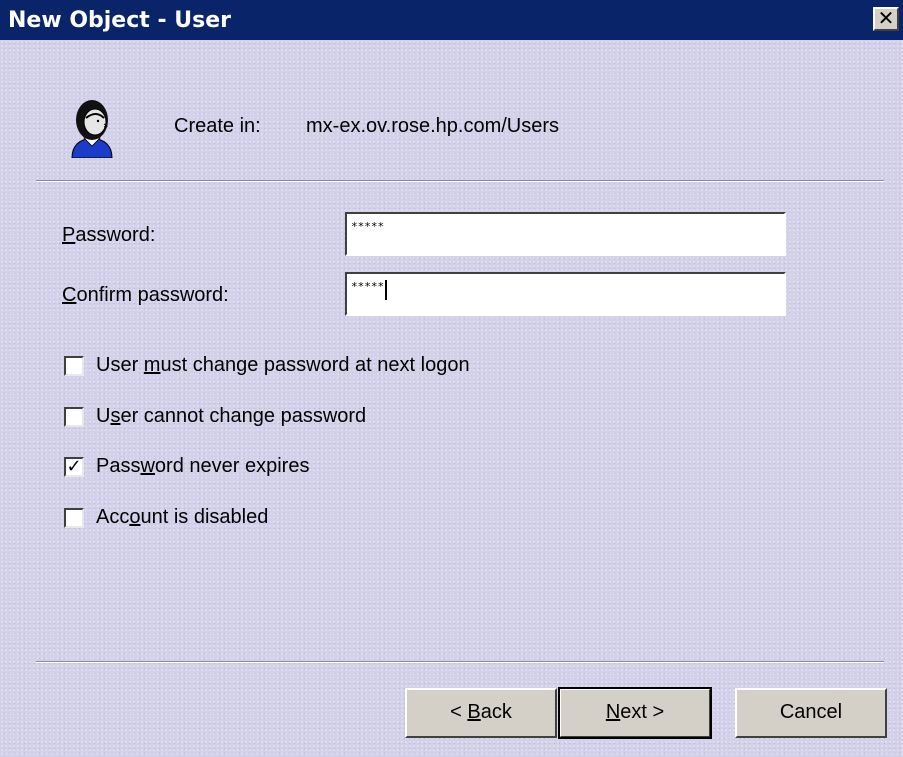 Image resolution: width=903 pixels, height=757 pixels. What do you see at coordinates (152, 295) in the screenshot?
I see `confirm-password-label-rest: onfirm password:` at bounding box center [152, 295].